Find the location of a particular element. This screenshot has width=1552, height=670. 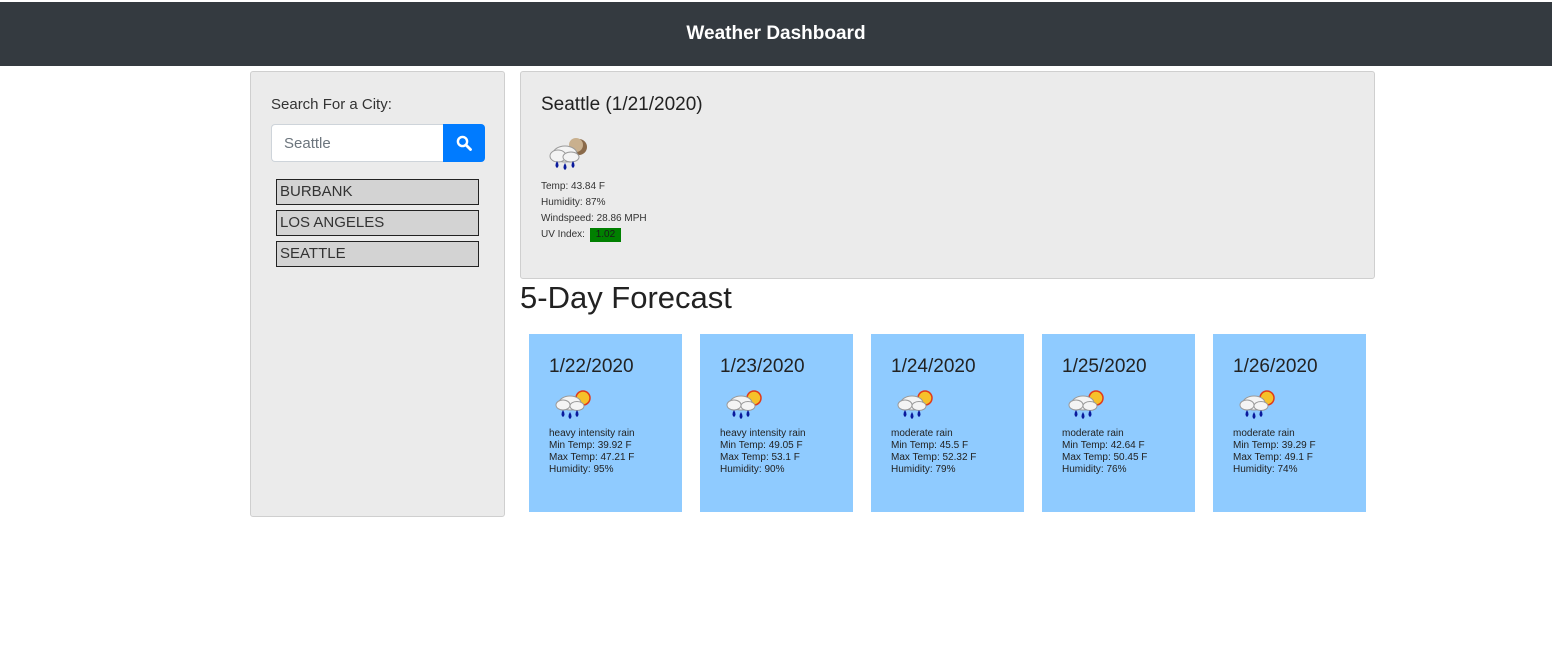

forecast-min-temp: Min Temp: 39.29 F is located at coordinates (1274, 445).